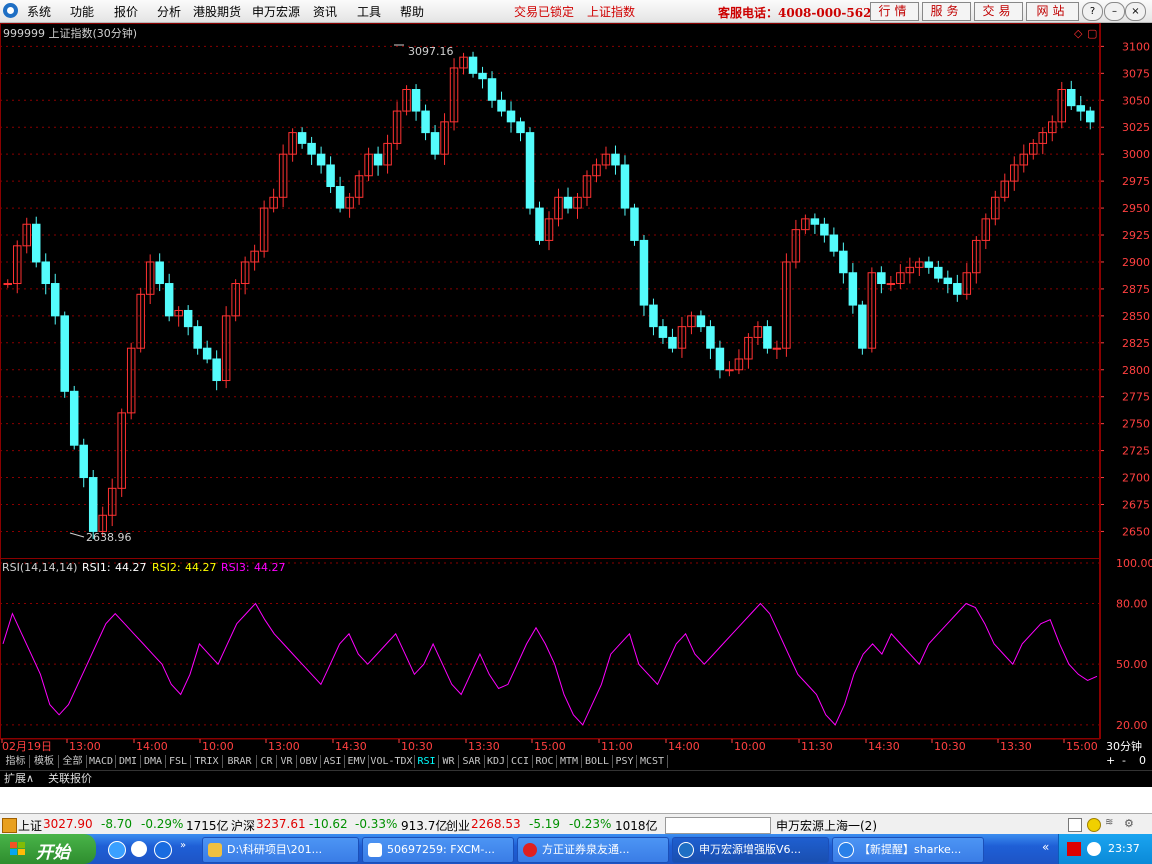 The height and width of the screenshot is (864, 1152). I want to click on chart-maximize-icon: ▢, so click(1092, 33).